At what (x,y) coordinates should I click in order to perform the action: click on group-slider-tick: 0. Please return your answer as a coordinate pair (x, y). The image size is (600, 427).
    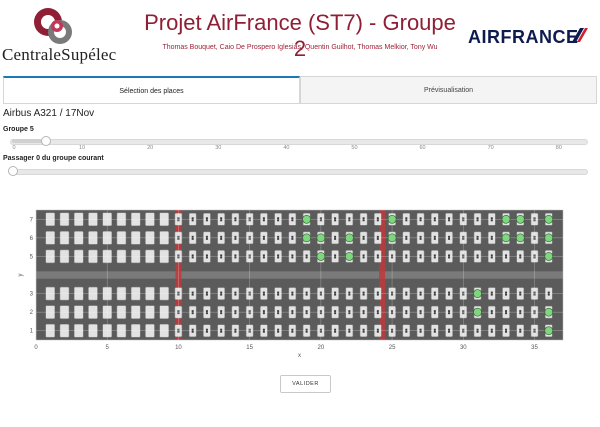
    Looking at the image, I should click on (14, 148).